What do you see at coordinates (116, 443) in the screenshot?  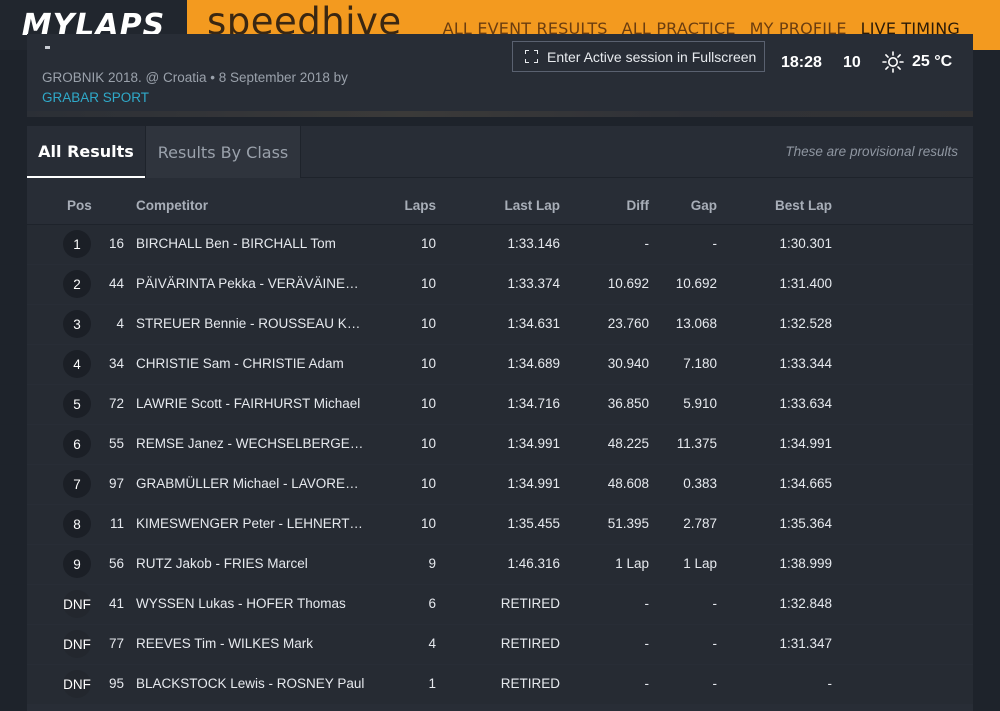 I see `car-number: 55` at bounding box center [116, 443].